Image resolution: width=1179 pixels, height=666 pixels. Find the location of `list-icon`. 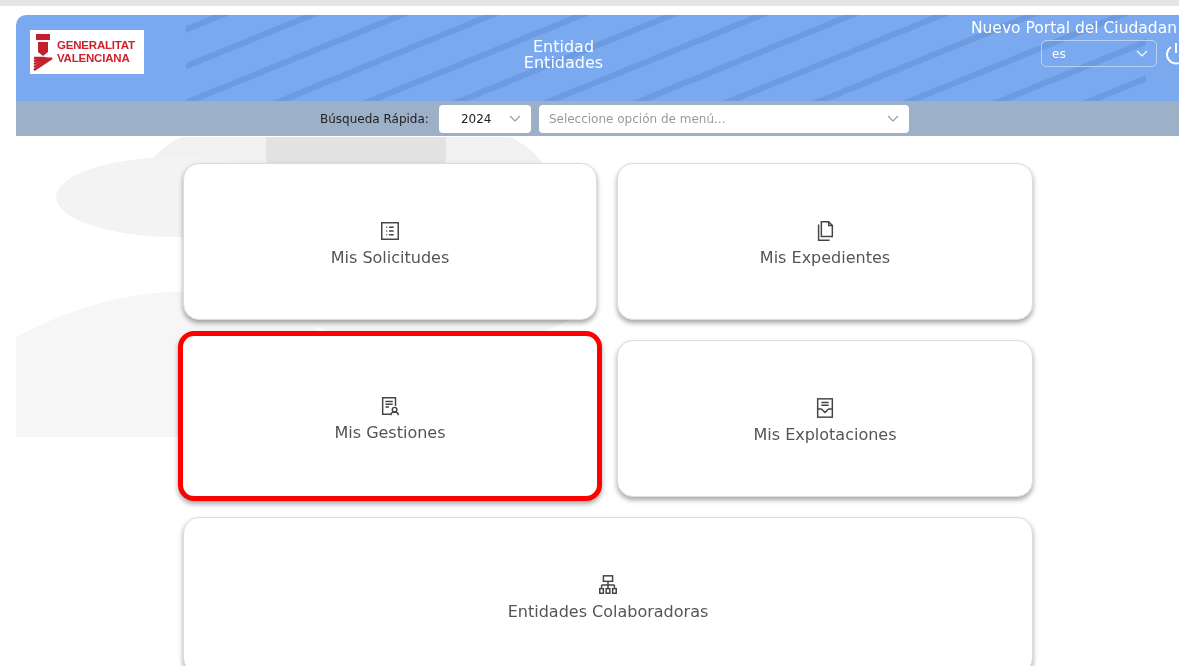

list-icon is located at coordinates (390, 231).